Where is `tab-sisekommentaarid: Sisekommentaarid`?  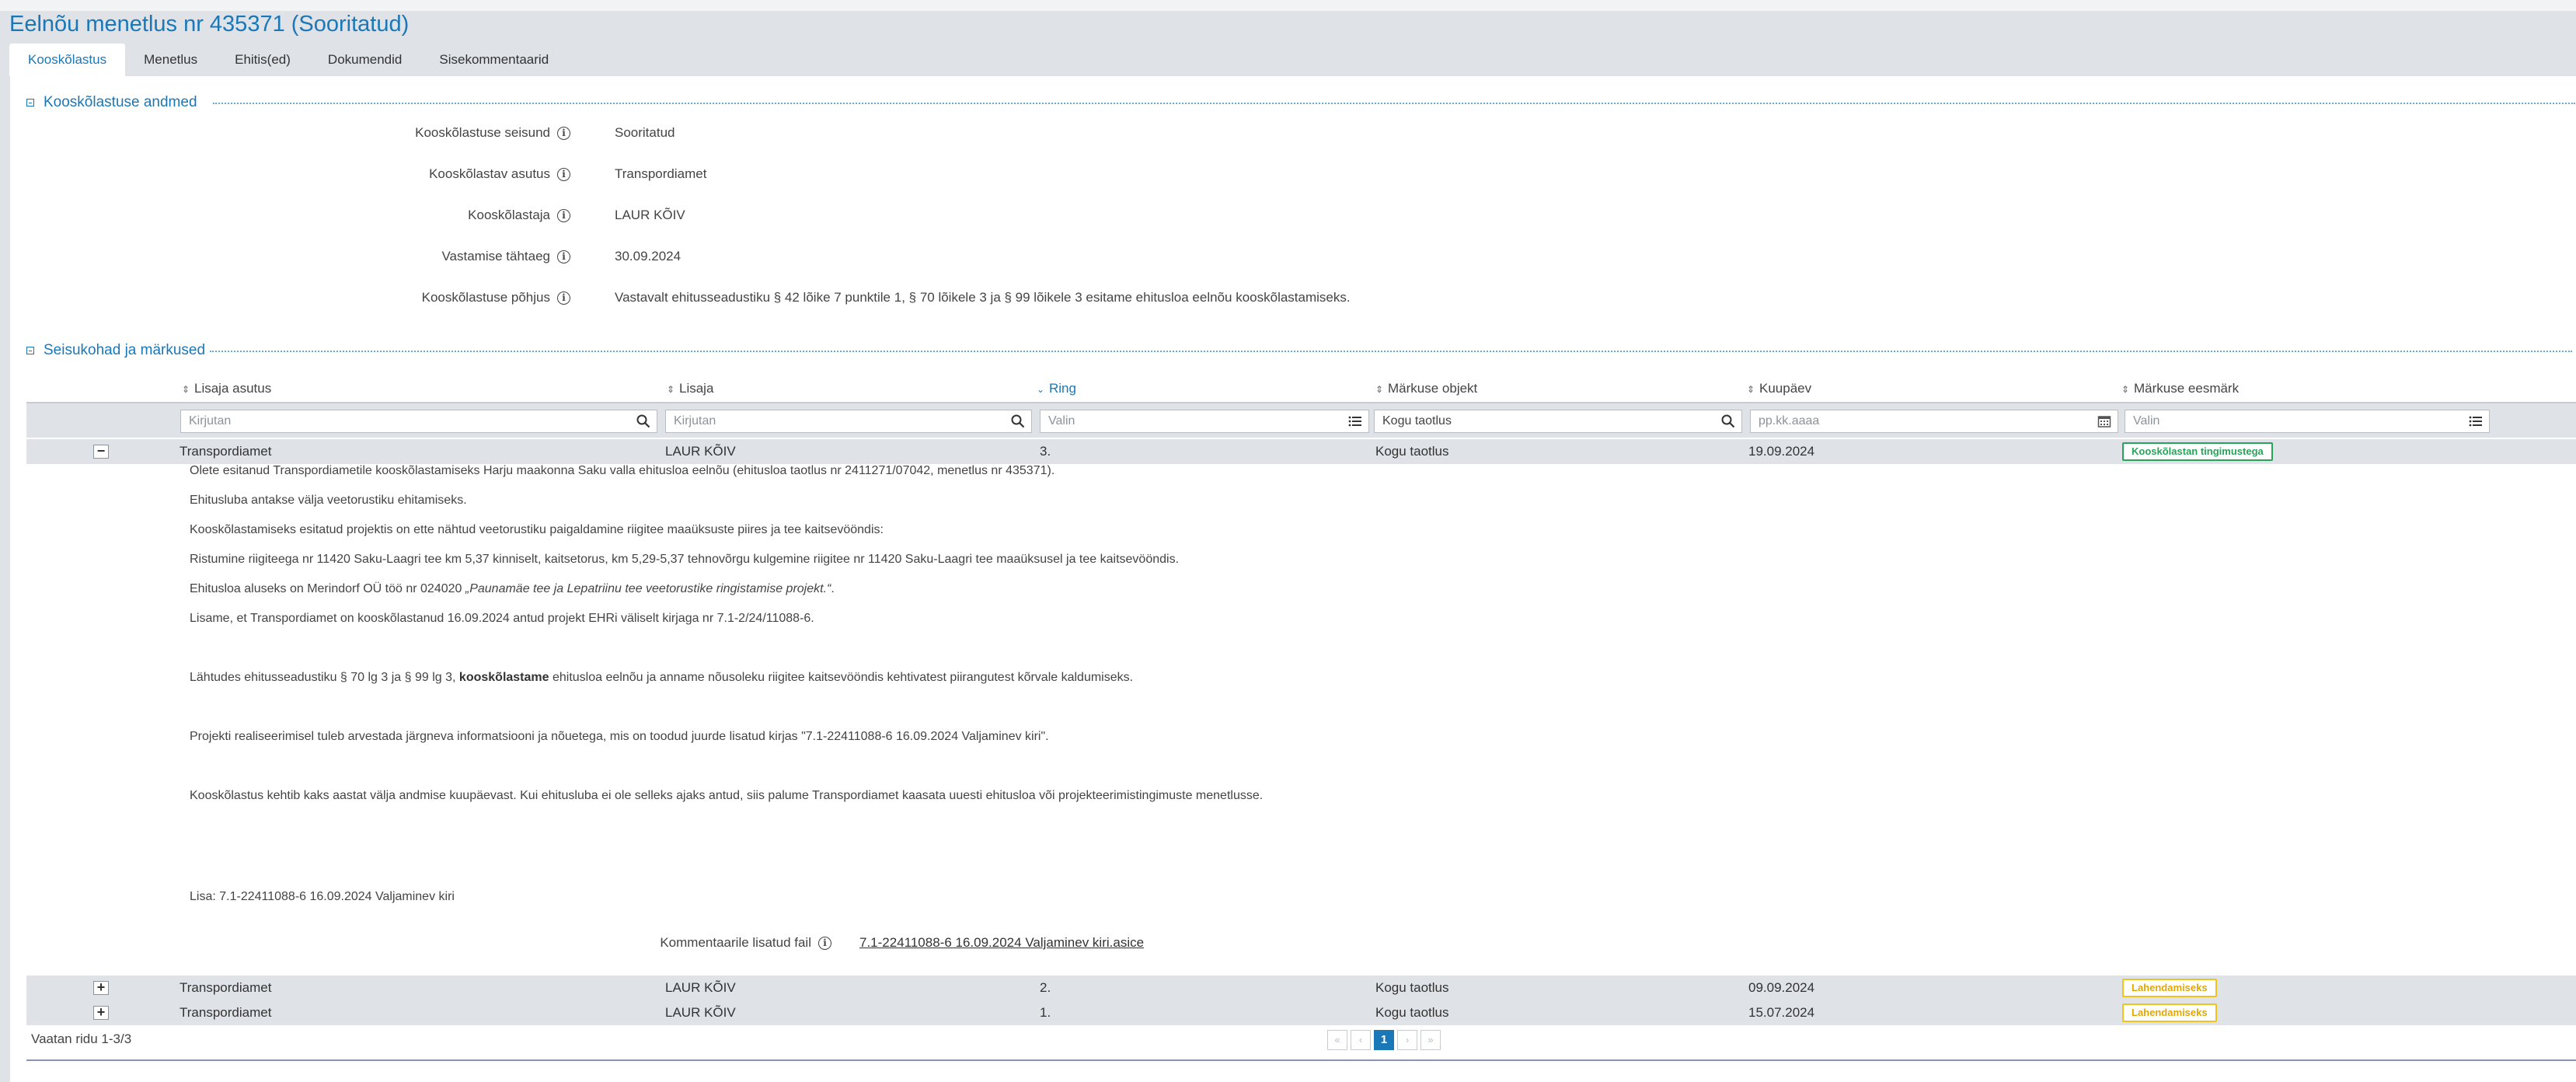
tab-sisekommentaarid: Sisekommentaarid is located at coordinates (493, 60).